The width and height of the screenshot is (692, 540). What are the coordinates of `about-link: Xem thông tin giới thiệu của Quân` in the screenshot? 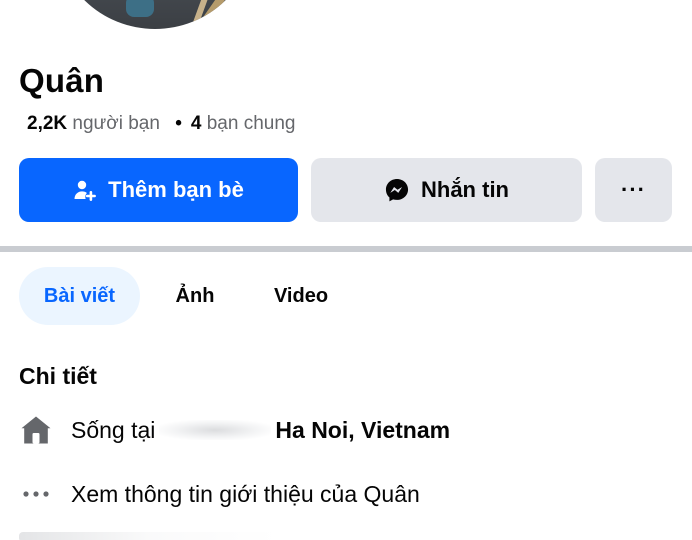 It's located at (245, 494).